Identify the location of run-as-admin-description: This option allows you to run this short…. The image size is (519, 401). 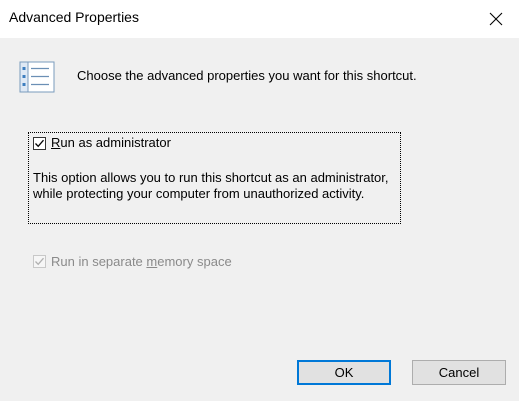
(211, 185).